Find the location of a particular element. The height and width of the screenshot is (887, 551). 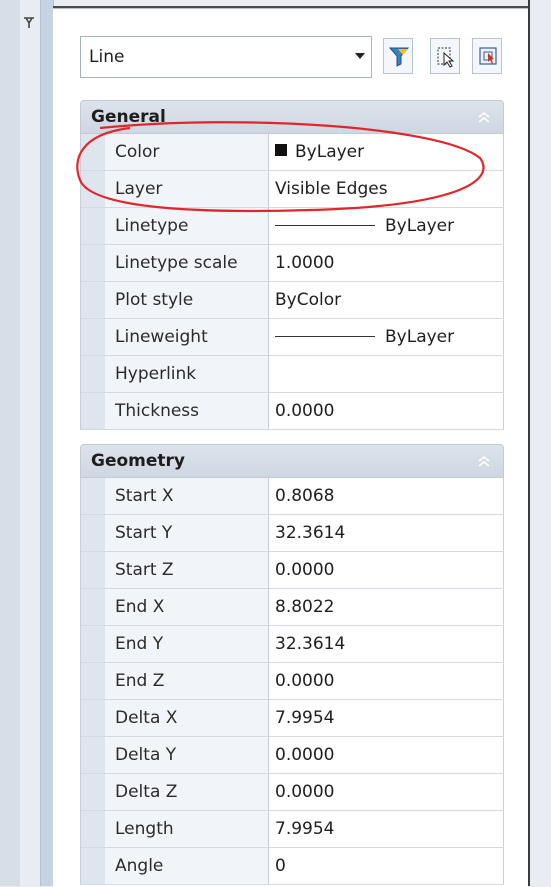

select-objects-button is located at coordinates (487, 56).